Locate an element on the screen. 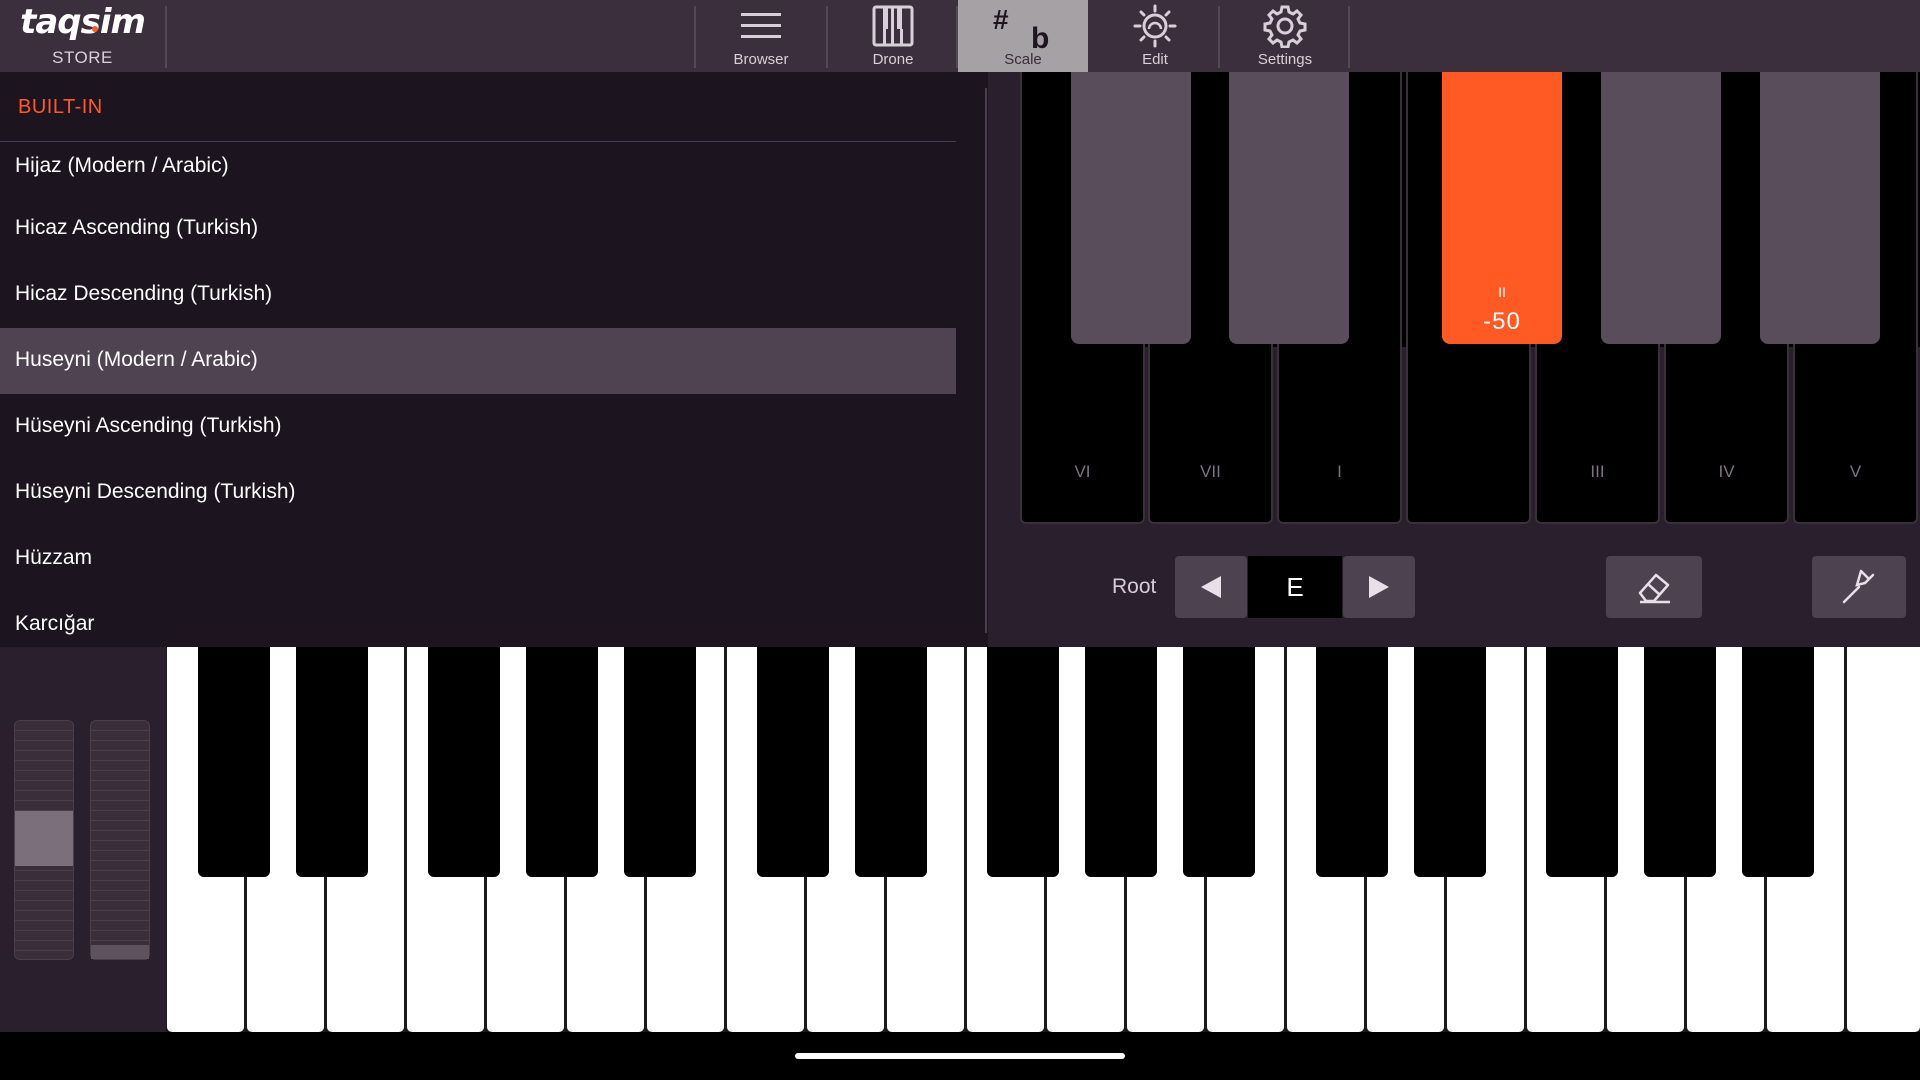 Image resolution: width=1920 pixels, height=1080 pixels. section-title: BUILT-IN is located at coordinates (60, 107).